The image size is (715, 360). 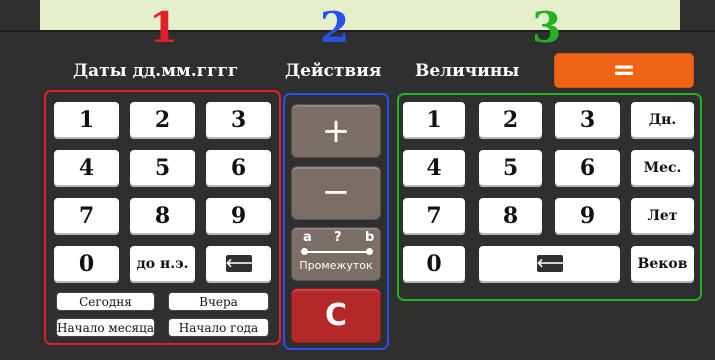 What do you see at coordinates (662, 168) in the screenshot?
I see `months-button: Мес.` at bounding box center [662, 168].